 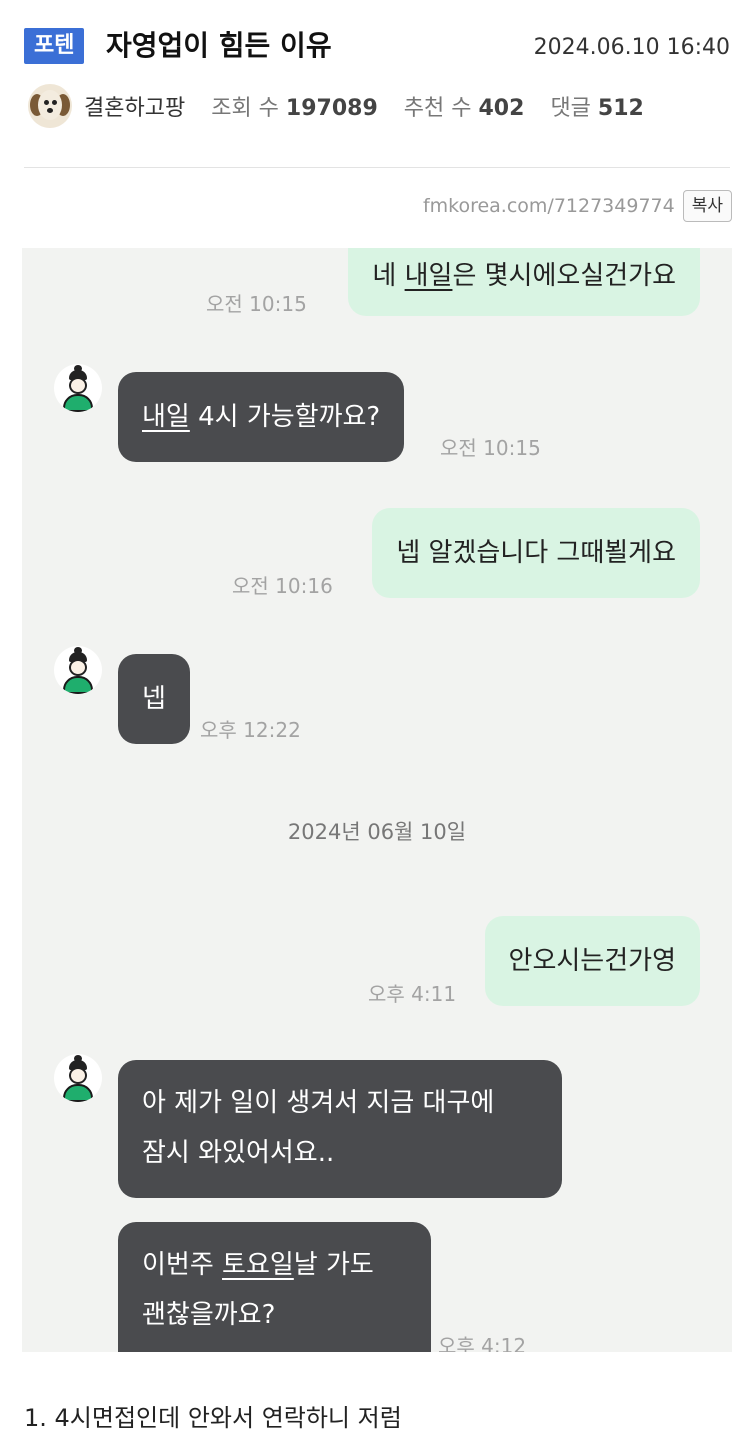 I want to click on message-text: 4시 가능할까요?, so click(x=285, y=417).